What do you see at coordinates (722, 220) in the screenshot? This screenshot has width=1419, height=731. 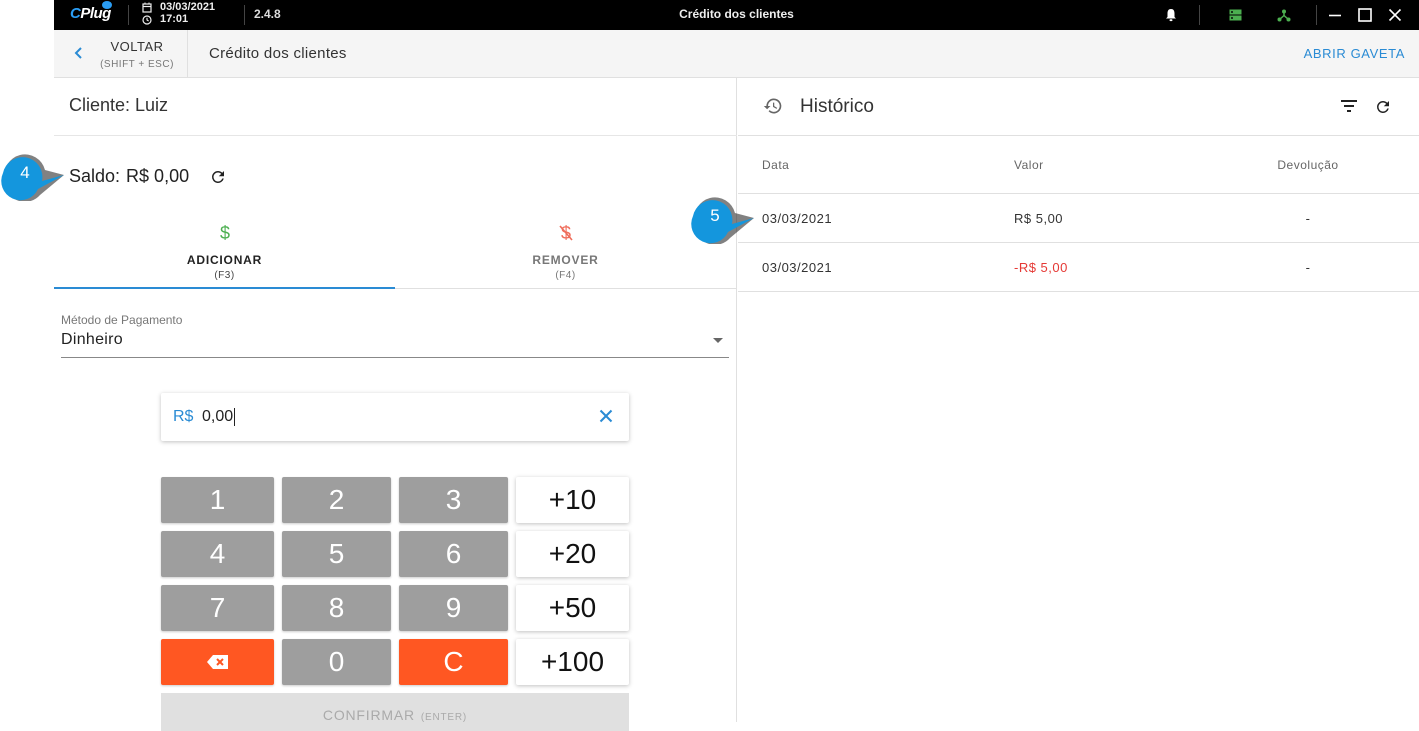 I see `callout-badge-5: 5` at bounding box center [722, 220].